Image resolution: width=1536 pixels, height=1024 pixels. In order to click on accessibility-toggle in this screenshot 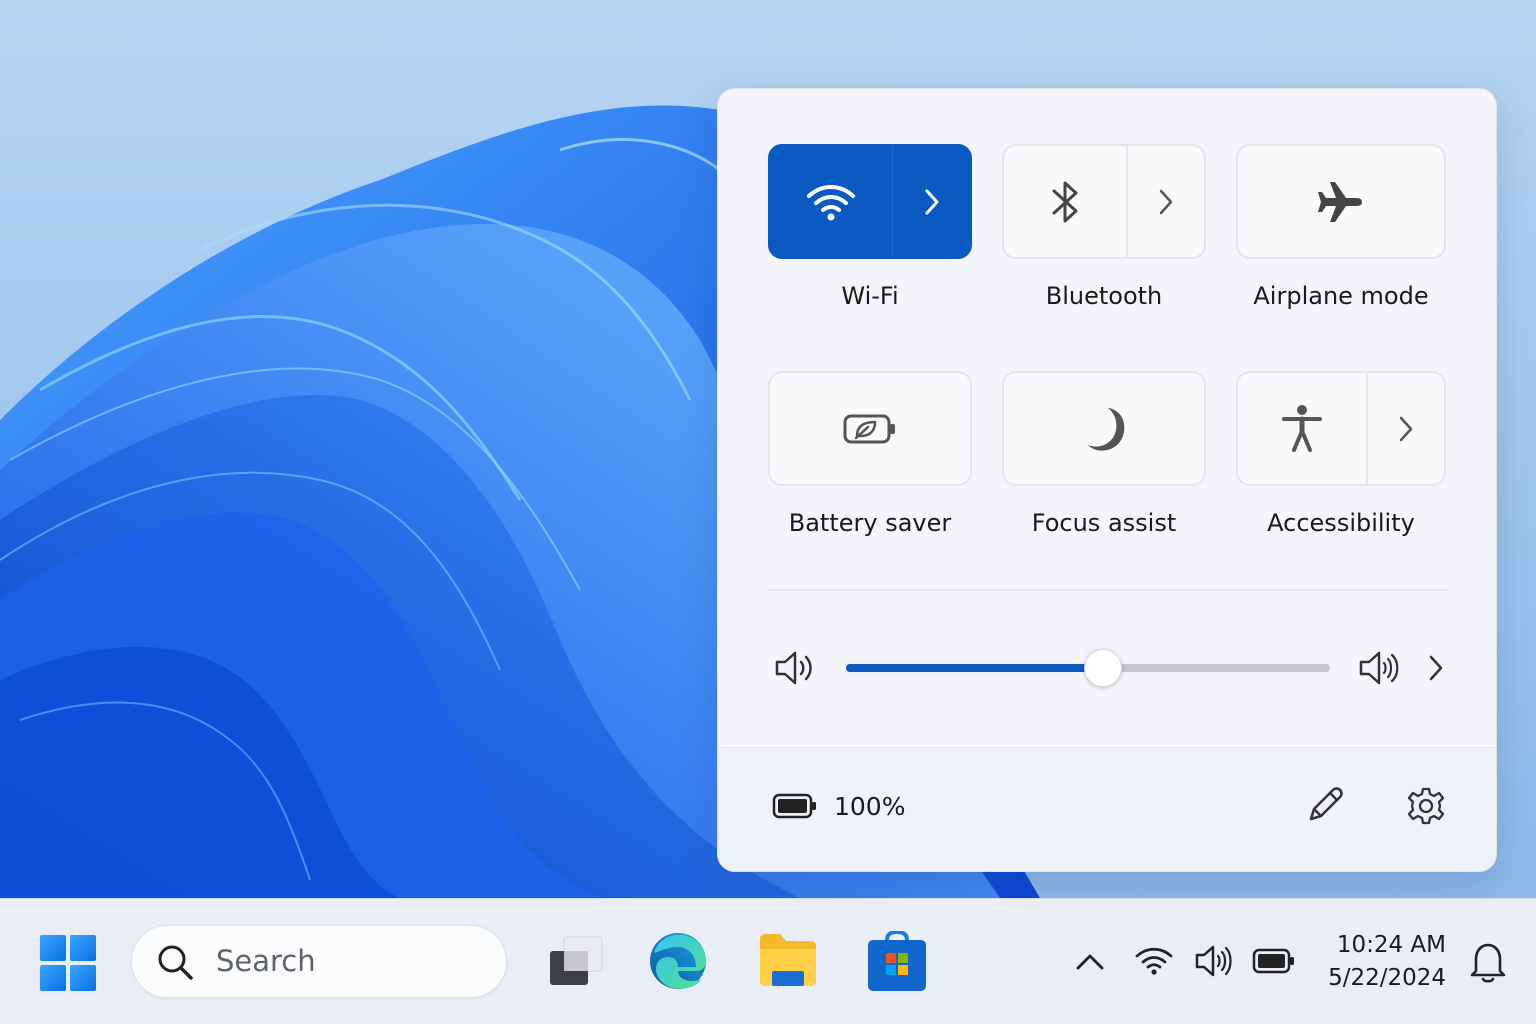, I will do `click(1302, 428)`.